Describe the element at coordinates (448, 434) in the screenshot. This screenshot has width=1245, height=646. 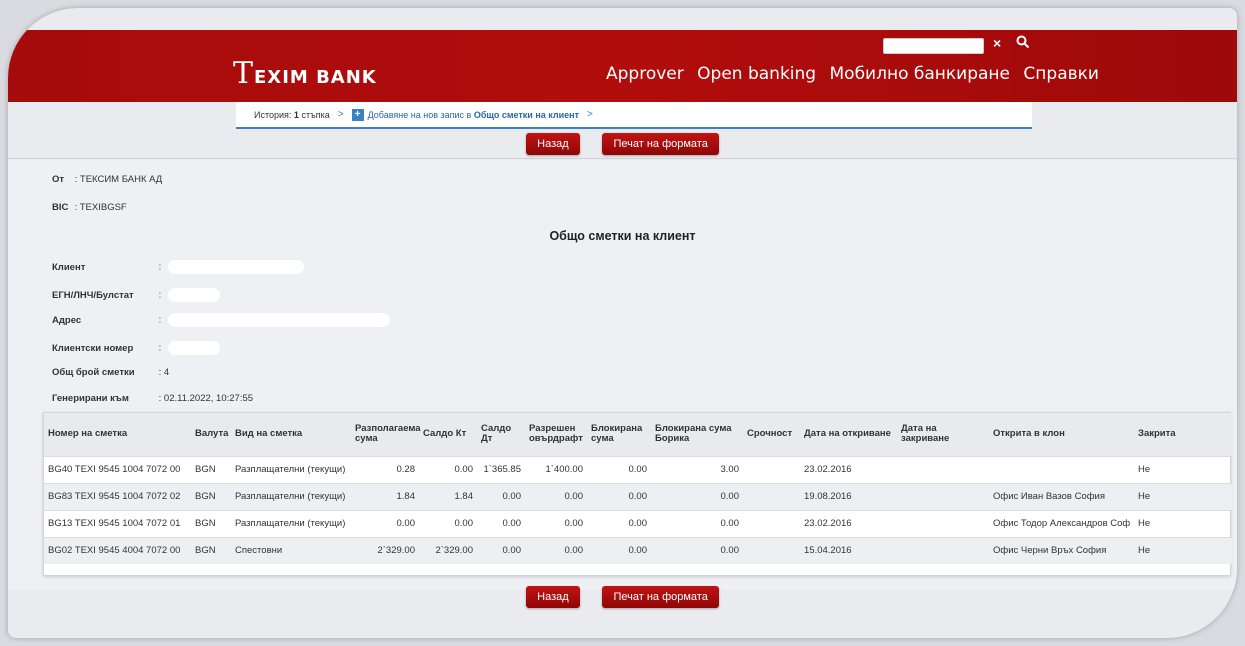
I see `col-header-credit-balance: Салдо Кт` at that location.